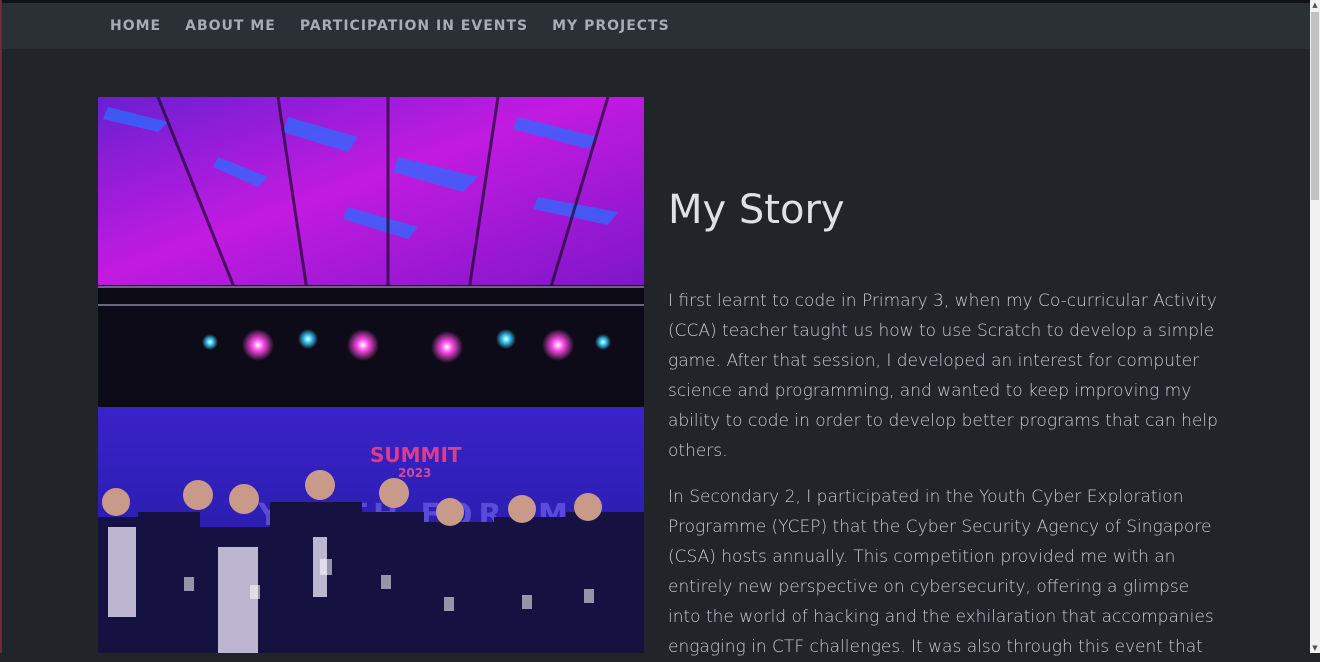  I want to click on photo-year-text: 2023, so click(414, 473).